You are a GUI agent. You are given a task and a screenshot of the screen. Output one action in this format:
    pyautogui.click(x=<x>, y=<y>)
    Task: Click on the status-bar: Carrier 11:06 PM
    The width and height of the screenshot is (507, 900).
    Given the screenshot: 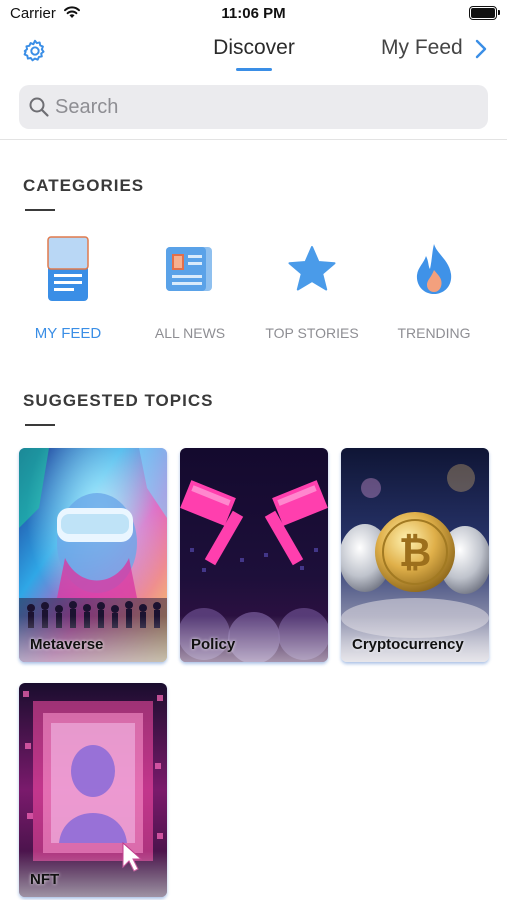 What is the action you would take?
    pyautogui.click(x=253, y=15)
    